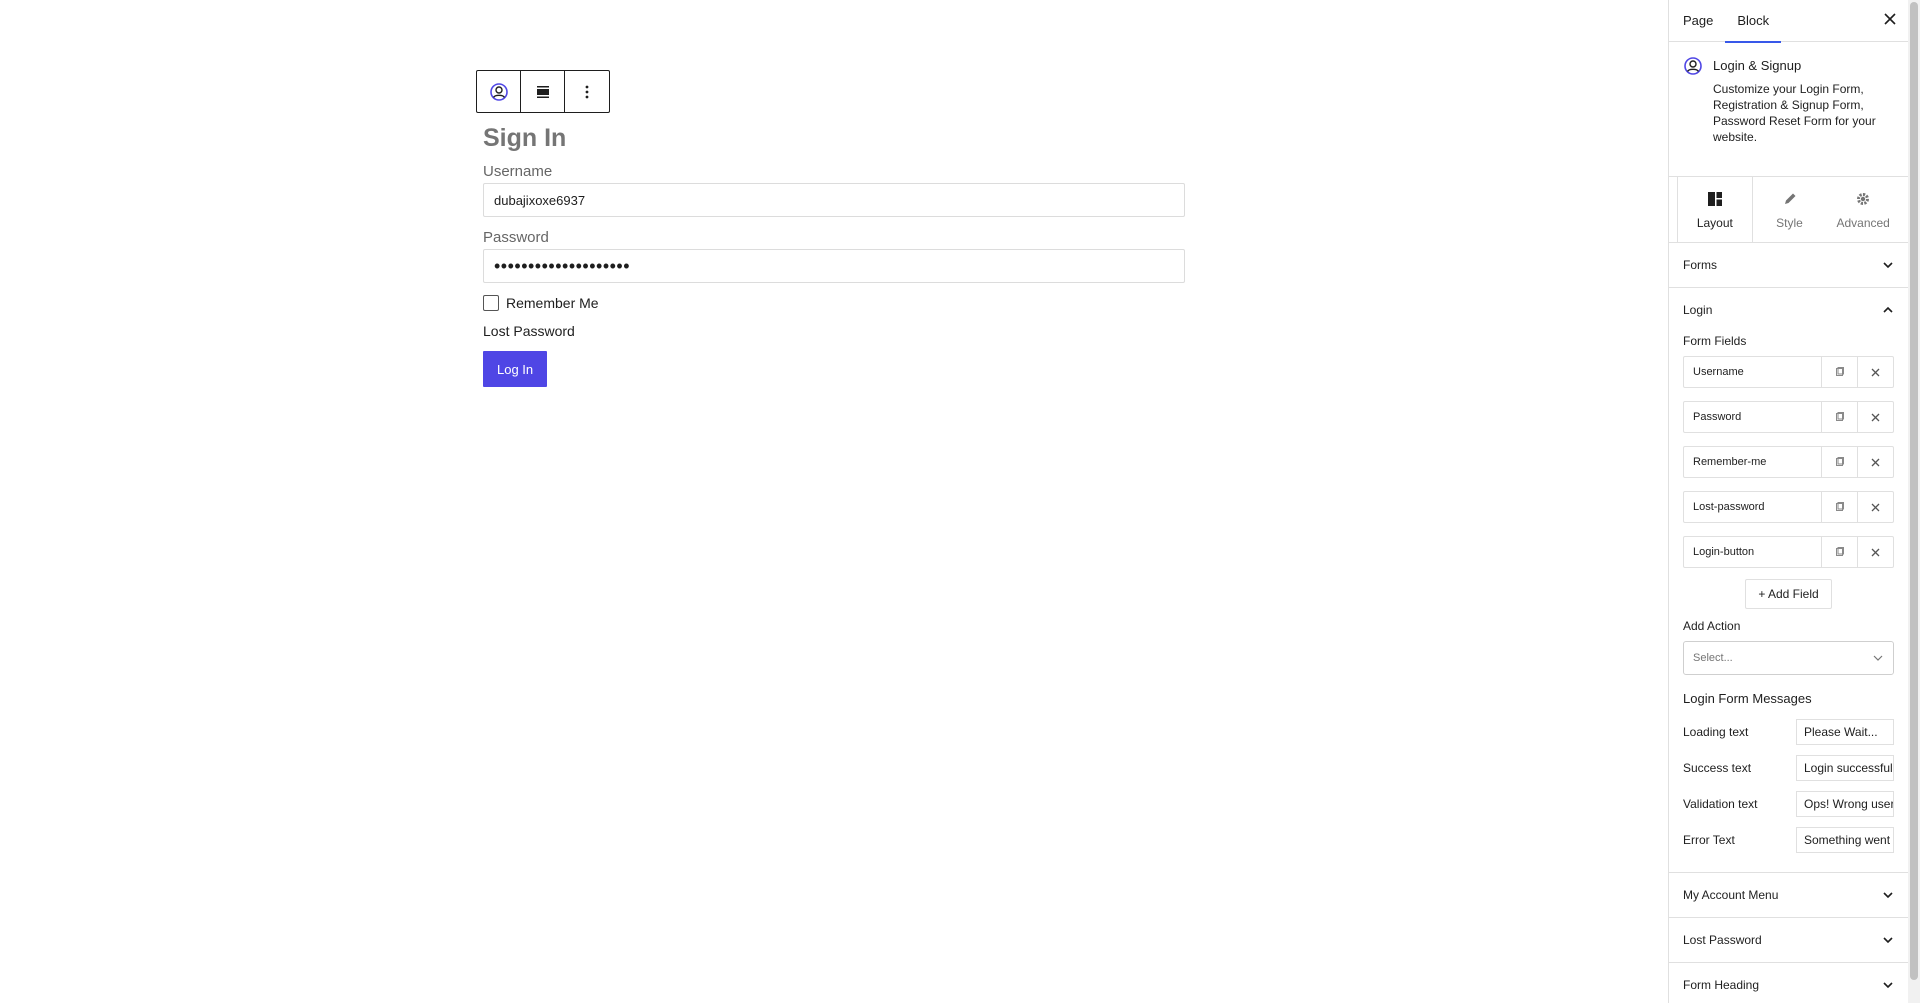  I want to click on field-row-lost-password: Lost-password, so click(1788, 507).